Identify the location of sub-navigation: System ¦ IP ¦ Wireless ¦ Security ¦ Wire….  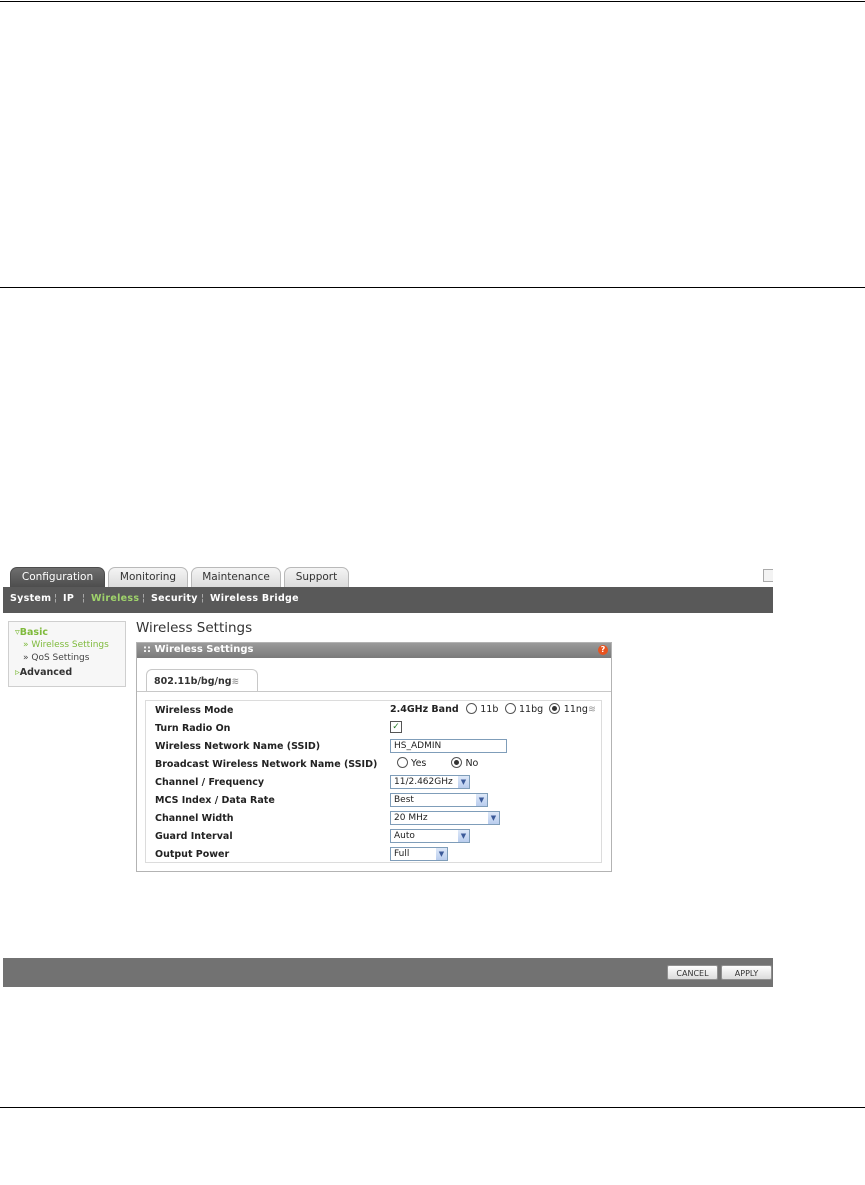
(388, 600).